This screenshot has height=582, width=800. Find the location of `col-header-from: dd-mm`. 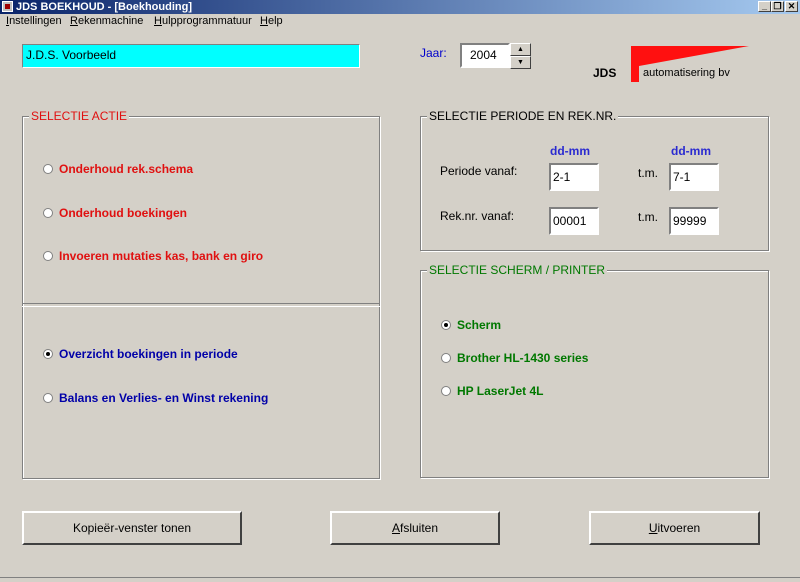

col-header-from: dd-mm is located at coordinates (570, 151).